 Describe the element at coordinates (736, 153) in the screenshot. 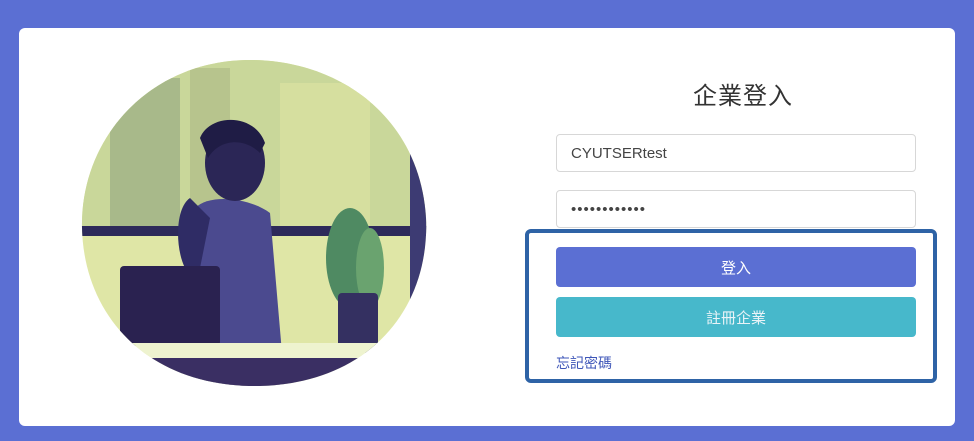

I see `username-field` at that location.